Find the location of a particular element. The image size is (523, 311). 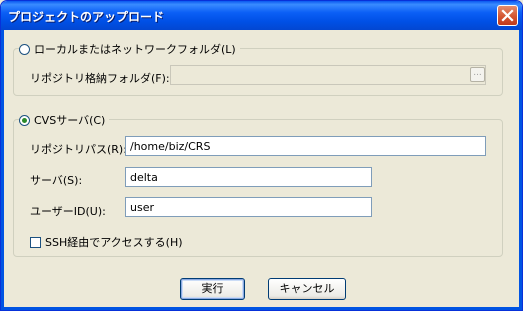

repository-folder-label: リポジトリ格納フォルダ(F): is located at coordinates (100, 78).